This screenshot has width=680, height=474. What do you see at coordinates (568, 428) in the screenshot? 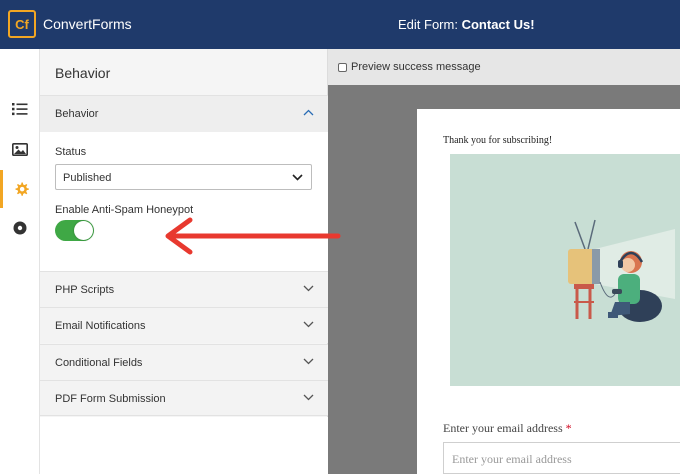
I see `required-mark: *` at bounding box center [568, 428].